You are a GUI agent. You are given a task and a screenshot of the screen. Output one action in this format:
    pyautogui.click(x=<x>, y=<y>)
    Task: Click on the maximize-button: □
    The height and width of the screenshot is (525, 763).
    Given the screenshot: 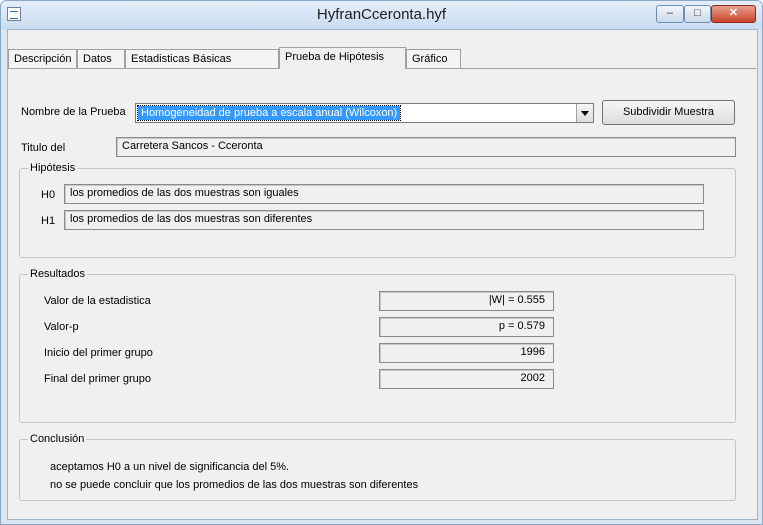 What is the action you would take?
    pyautogui.click(x=697, y=14)
    